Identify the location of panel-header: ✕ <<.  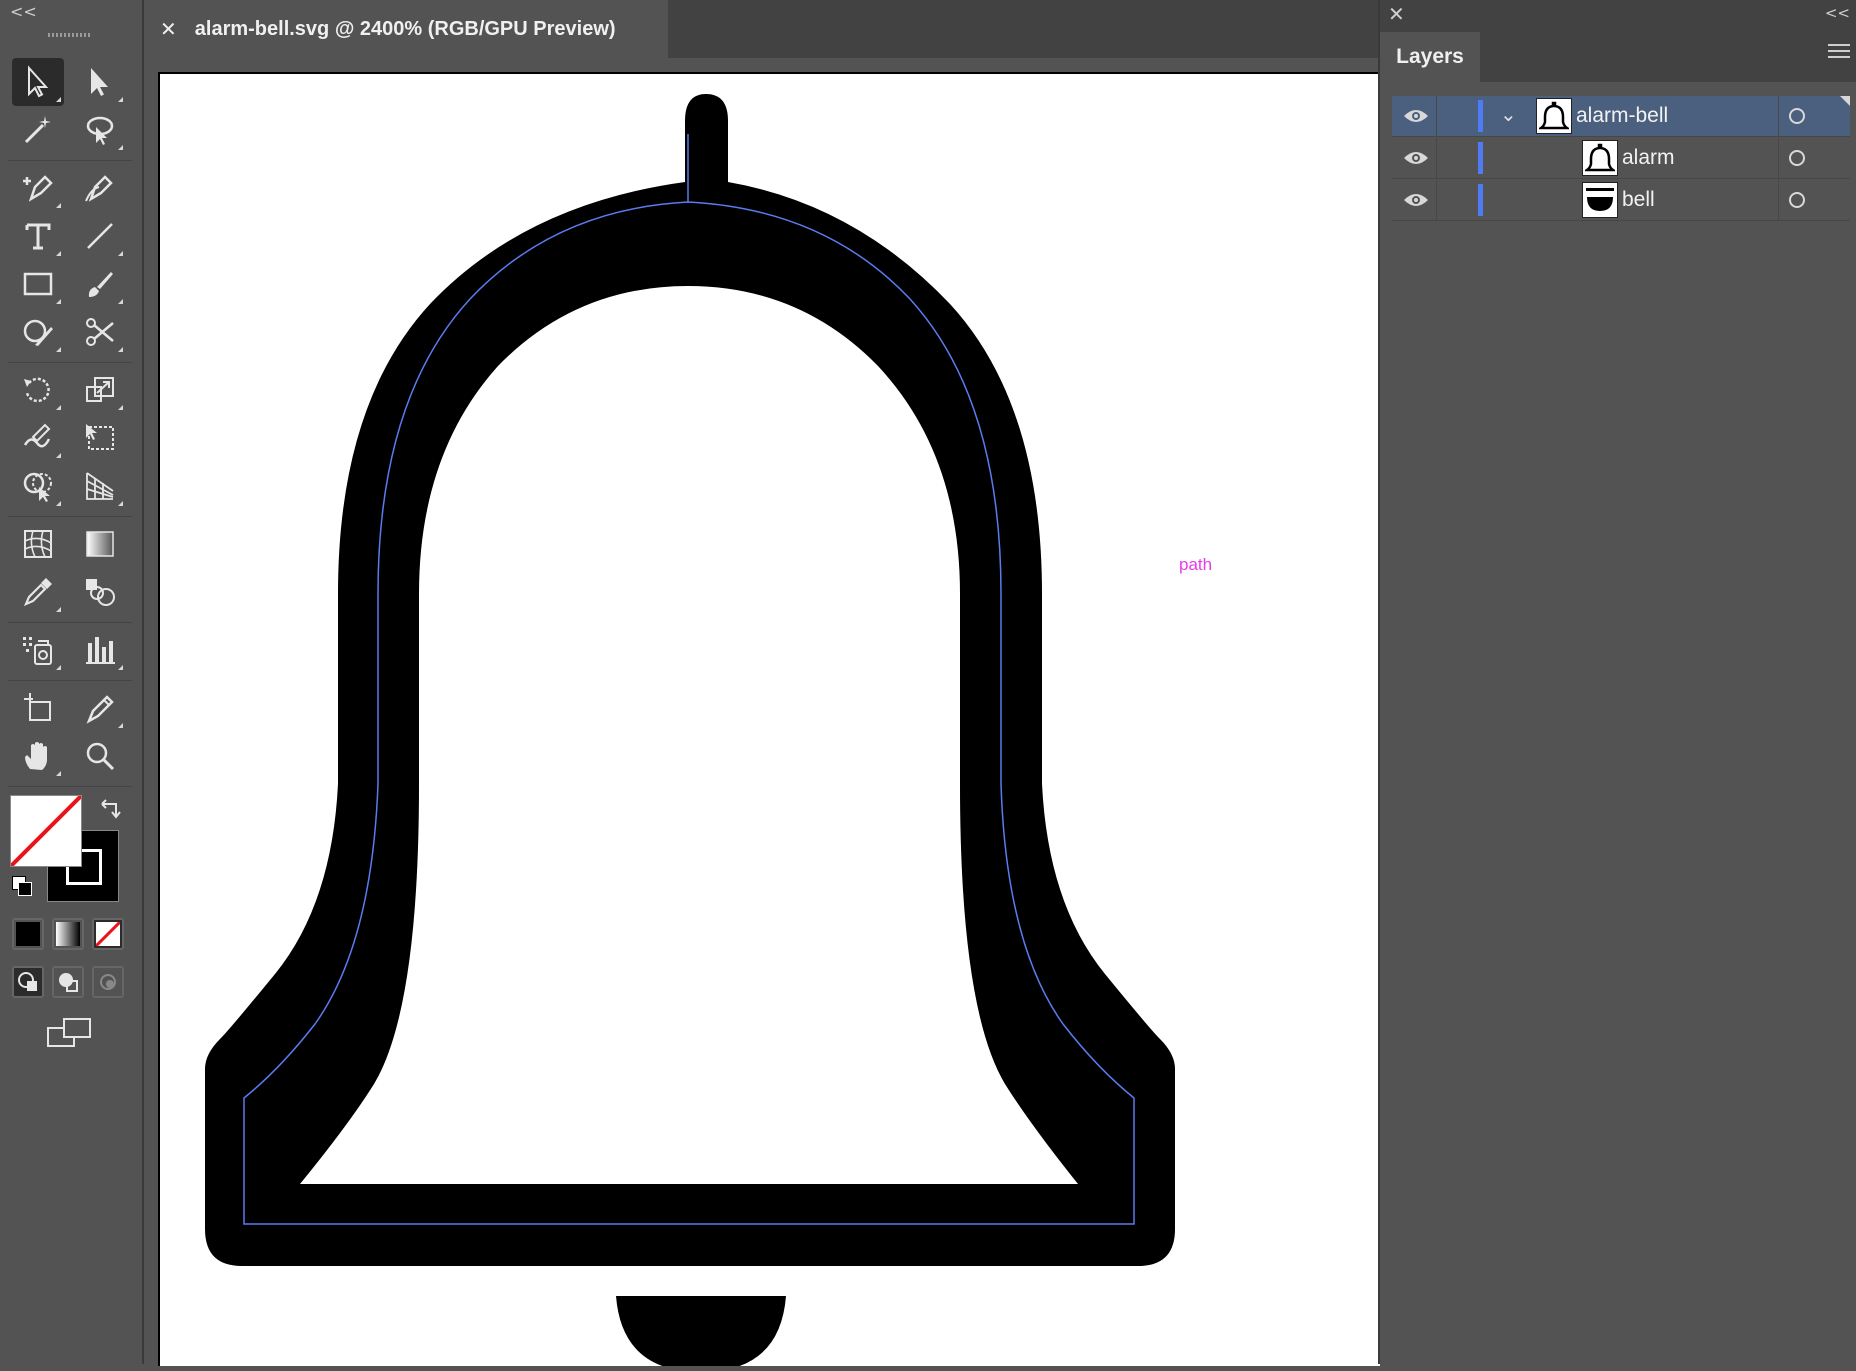
(1618, 16).